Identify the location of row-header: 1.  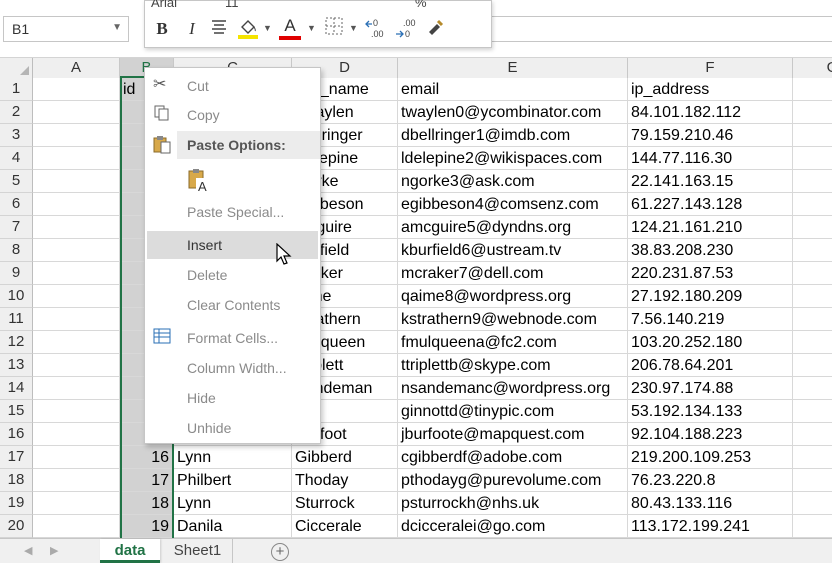
(16, 89).